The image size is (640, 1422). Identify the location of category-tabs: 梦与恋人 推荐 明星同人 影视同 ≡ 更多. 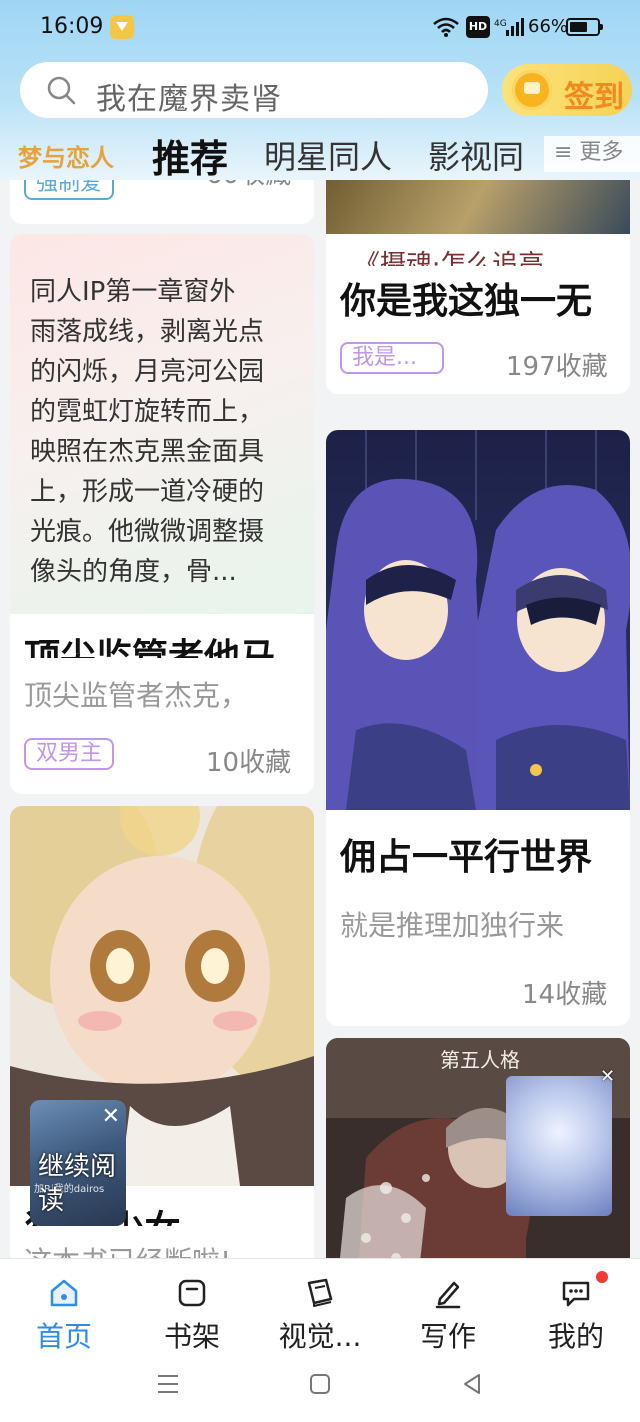
(320, 153).